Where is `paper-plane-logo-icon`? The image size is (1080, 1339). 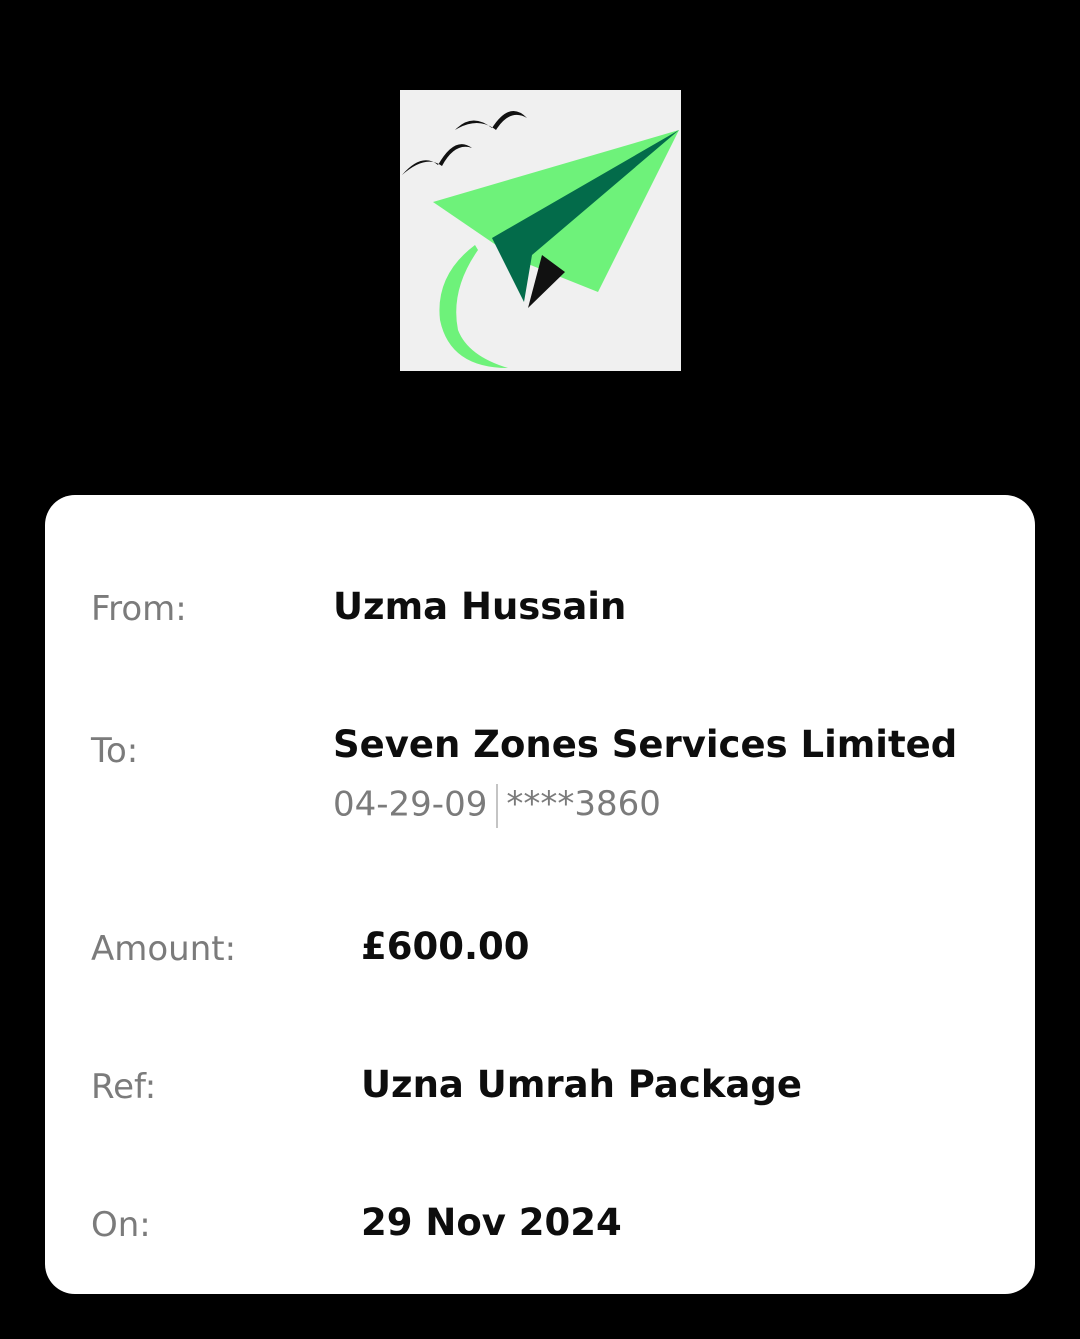 paper-plane-logo-icon is located at coordinates (540, 239).